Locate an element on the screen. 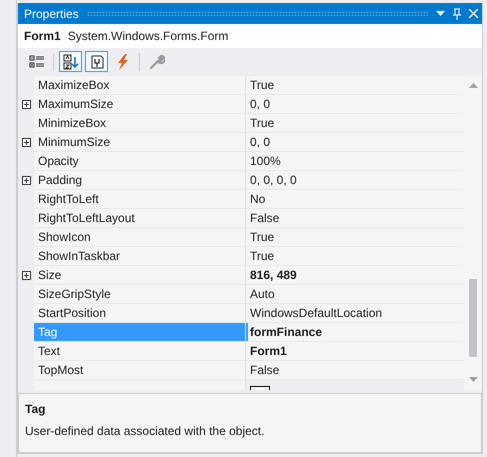 The height and width of the screenshot is (457, 487). list-icon is located at coordinates (36, 61).